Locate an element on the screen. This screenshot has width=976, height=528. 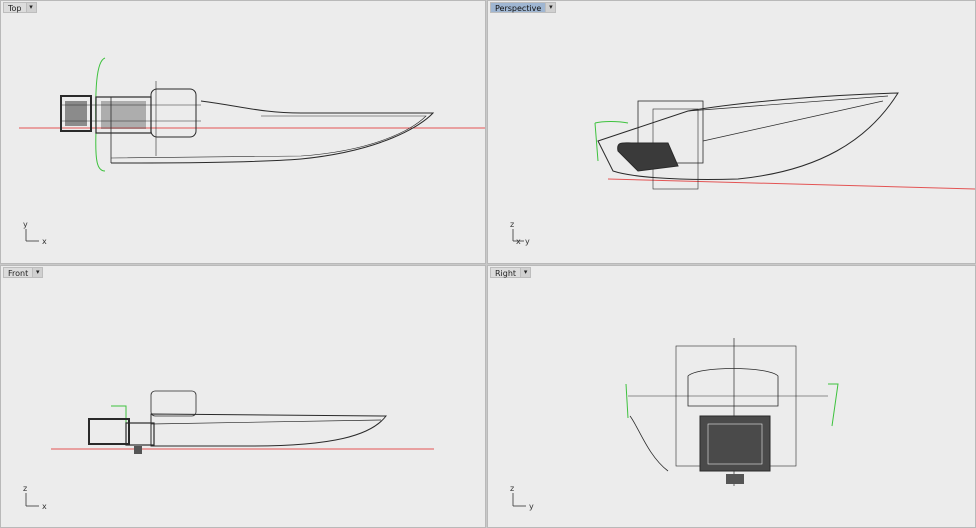
green-construction-curve-right is located at coordinates (833, 405).